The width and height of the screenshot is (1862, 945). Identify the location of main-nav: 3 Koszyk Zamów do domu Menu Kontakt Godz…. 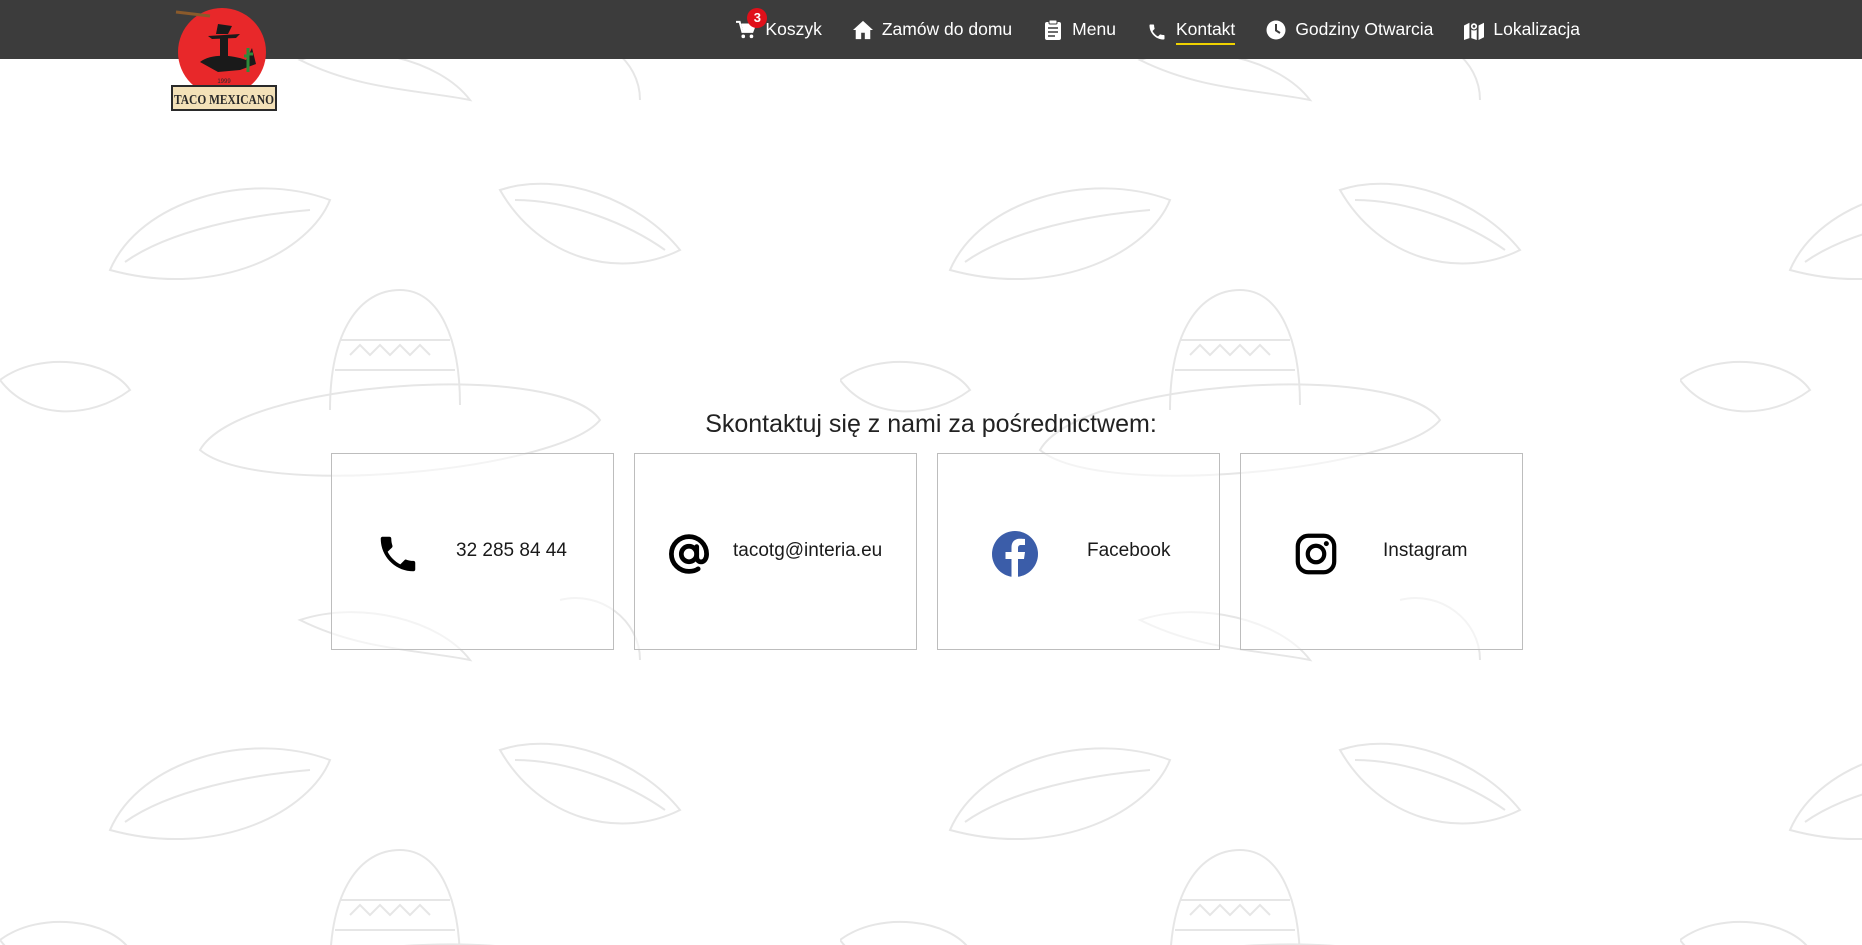
(1142, 29).